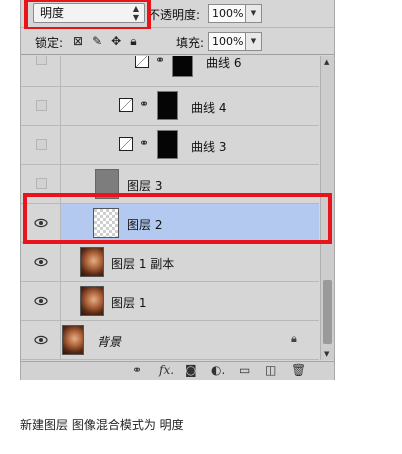 The width and height of the screenshot is (402, 454). I want to click on blend-mode-highlight, so click(87, 15).